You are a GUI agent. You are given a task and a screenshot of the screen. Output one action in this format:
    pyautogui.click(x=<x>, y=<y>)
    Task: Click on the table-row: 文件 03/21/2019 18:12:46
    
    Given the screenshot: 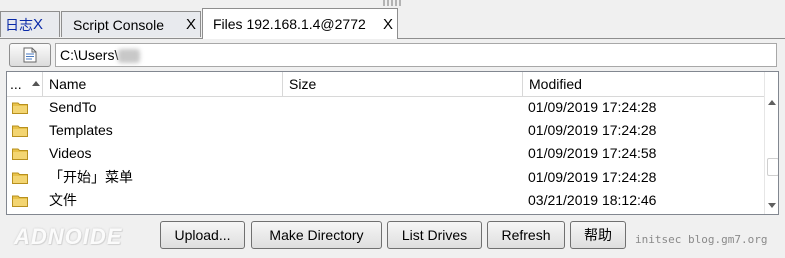 What is the action you would take?
    pyautogui.click(x=385, y=200)
    